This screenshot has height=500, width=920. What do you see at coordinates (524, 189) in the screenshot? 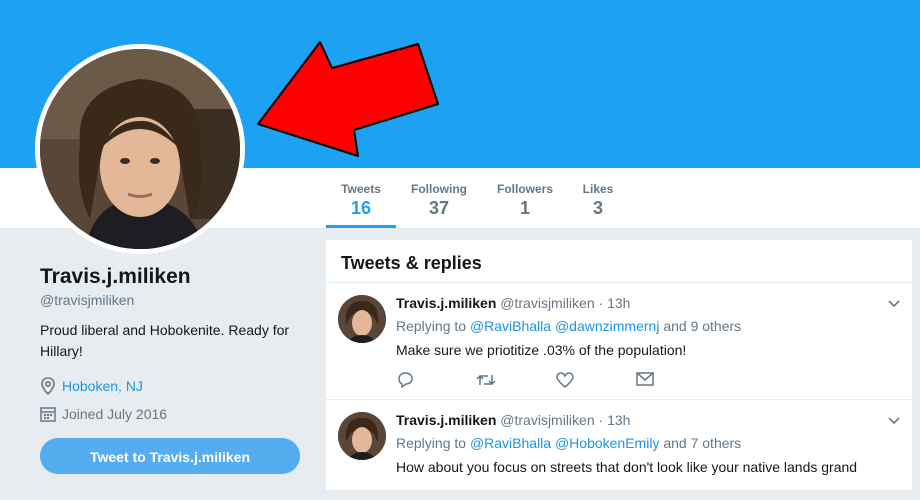
I see `followers-label: Followers` at bounding box center [524, 189].